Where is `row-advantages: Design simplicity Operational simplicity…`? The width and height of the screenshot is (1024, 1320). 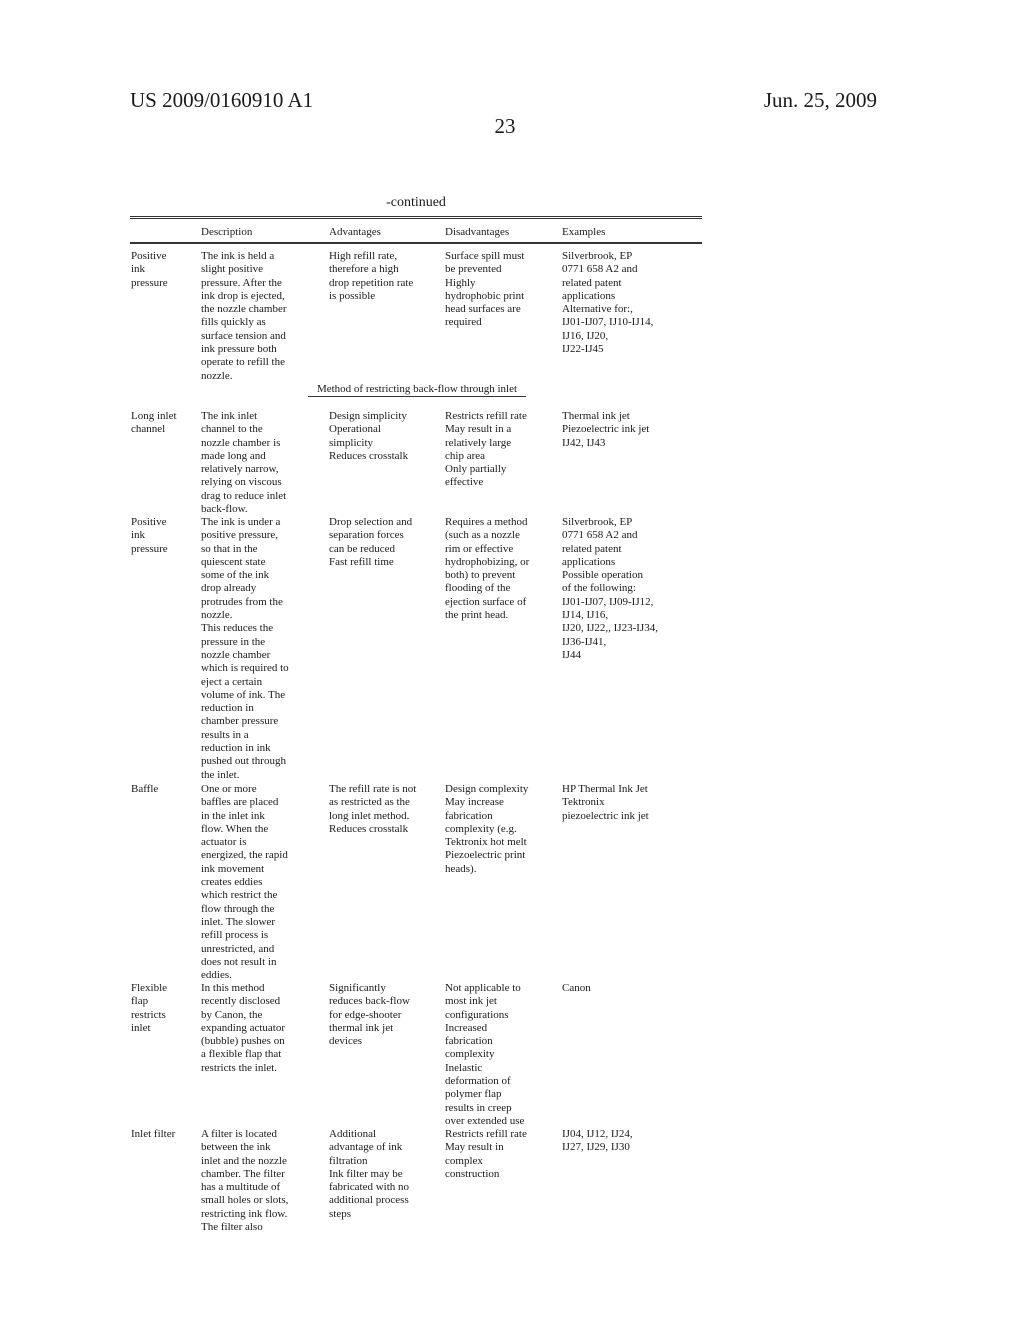 row-advantages: Design simplicity Operational simplicity… is located at coordinates (369, 436).